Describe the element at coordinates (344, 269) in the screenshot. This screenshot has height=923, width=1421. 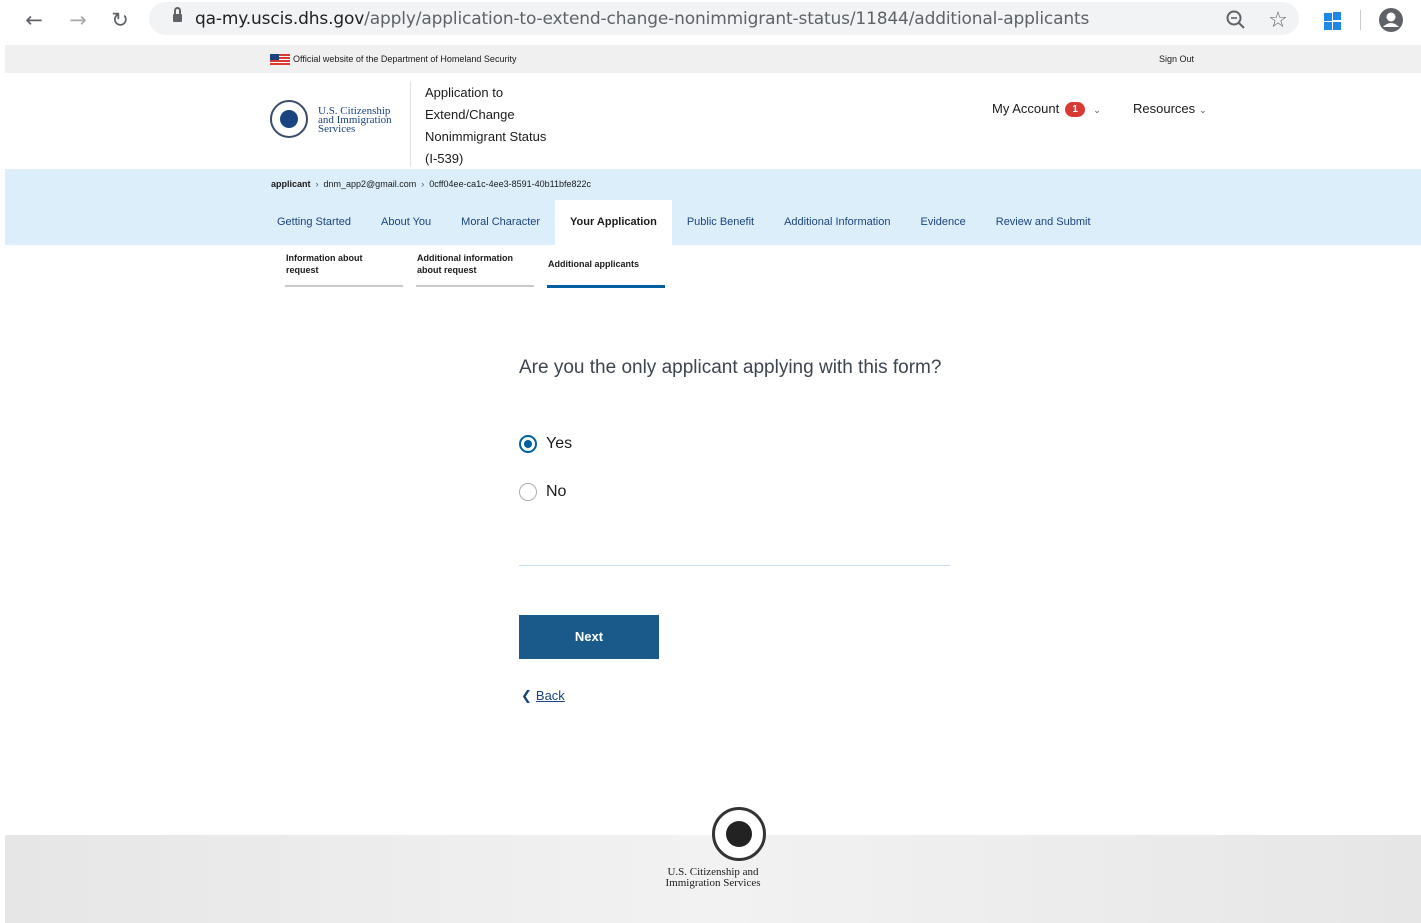
I see `subtab-information-about-request: Information about request` at that location.